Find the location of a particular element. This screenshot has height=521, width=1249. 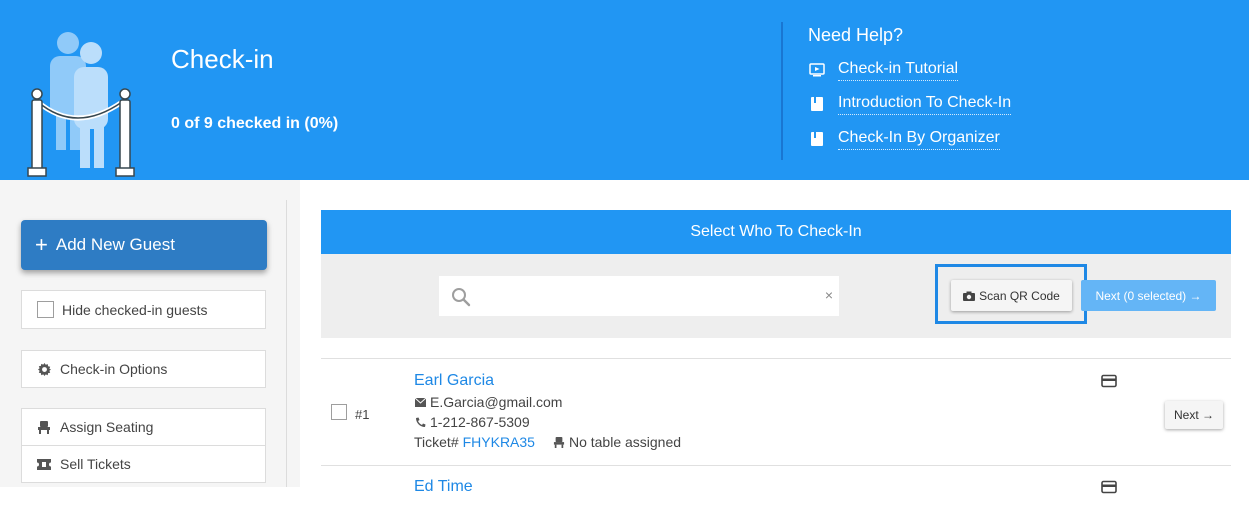

assign-seating-button: Assign Seating is located at coordinates (143, 427).